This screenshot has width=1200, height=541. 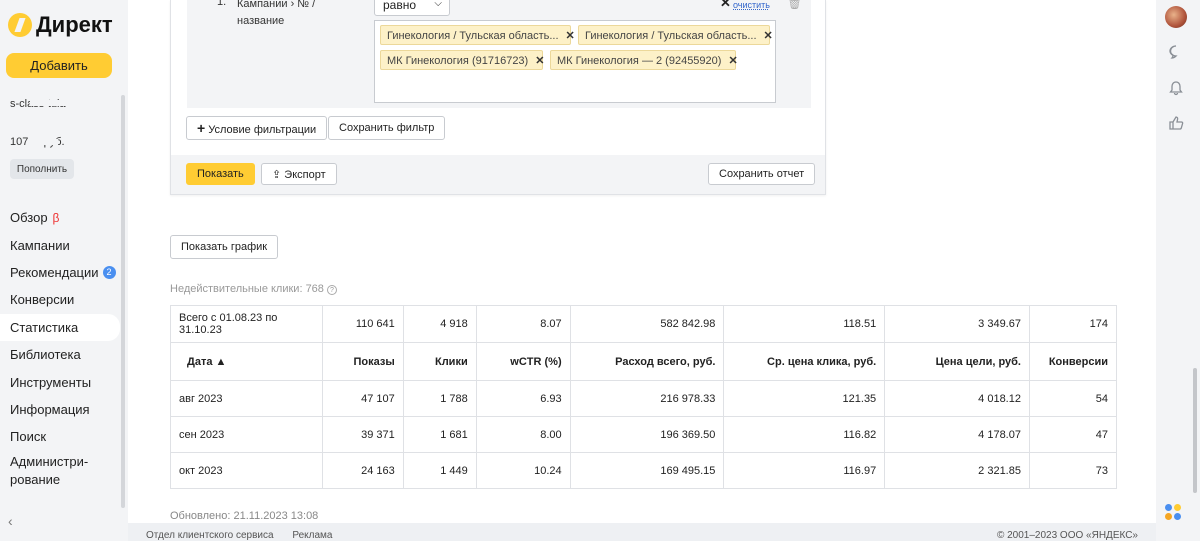 I want to click on table-cell: 118.51, so click(x=804, y=324).